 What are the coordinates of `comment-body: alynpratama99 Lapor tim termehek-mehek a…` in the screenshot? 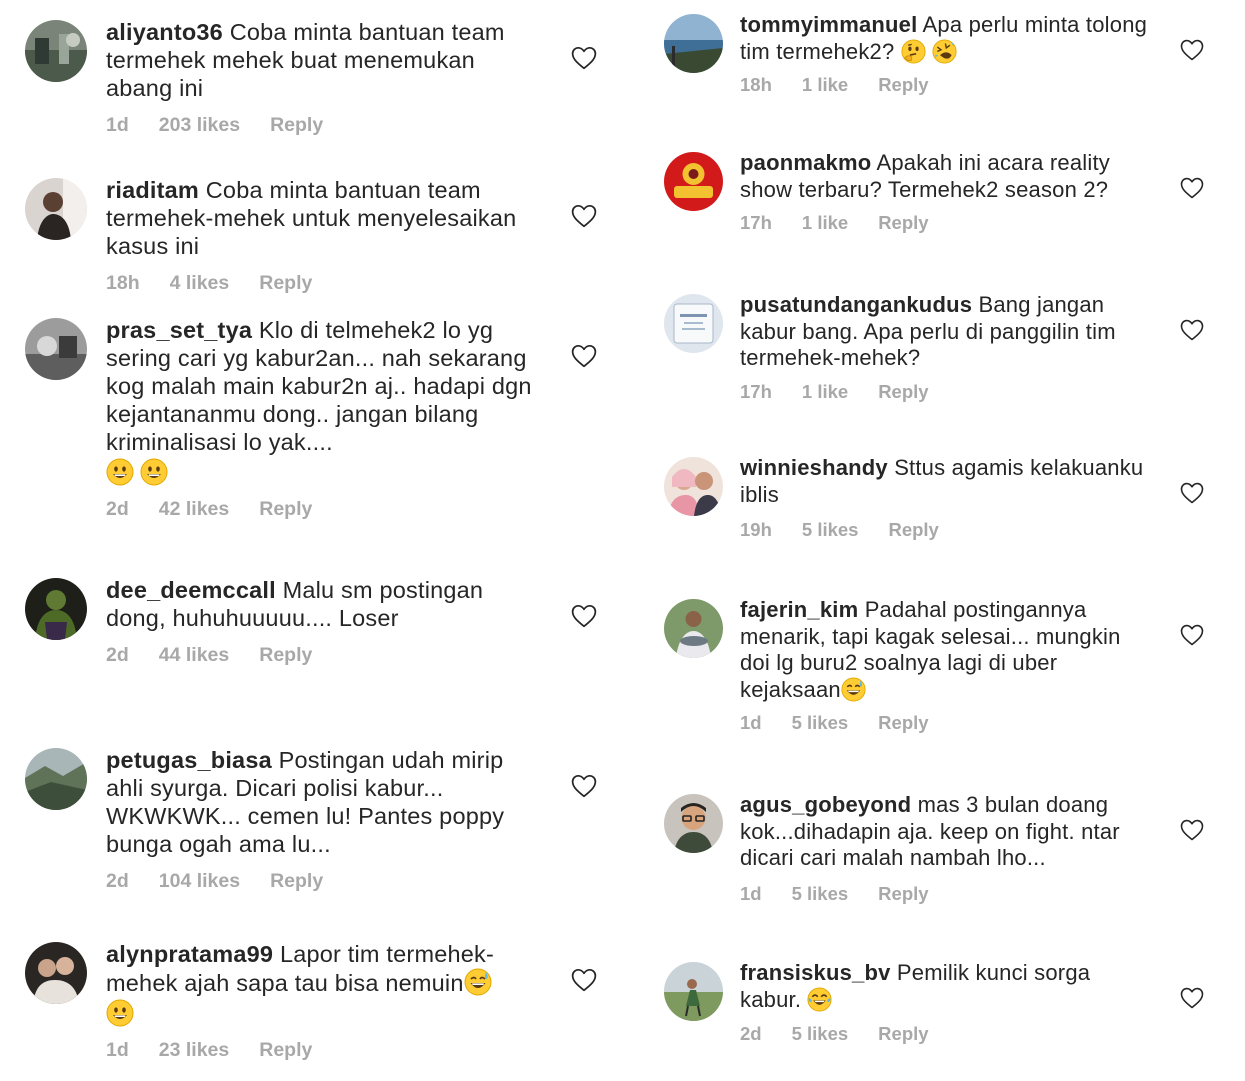 It's located at (326, 1001).